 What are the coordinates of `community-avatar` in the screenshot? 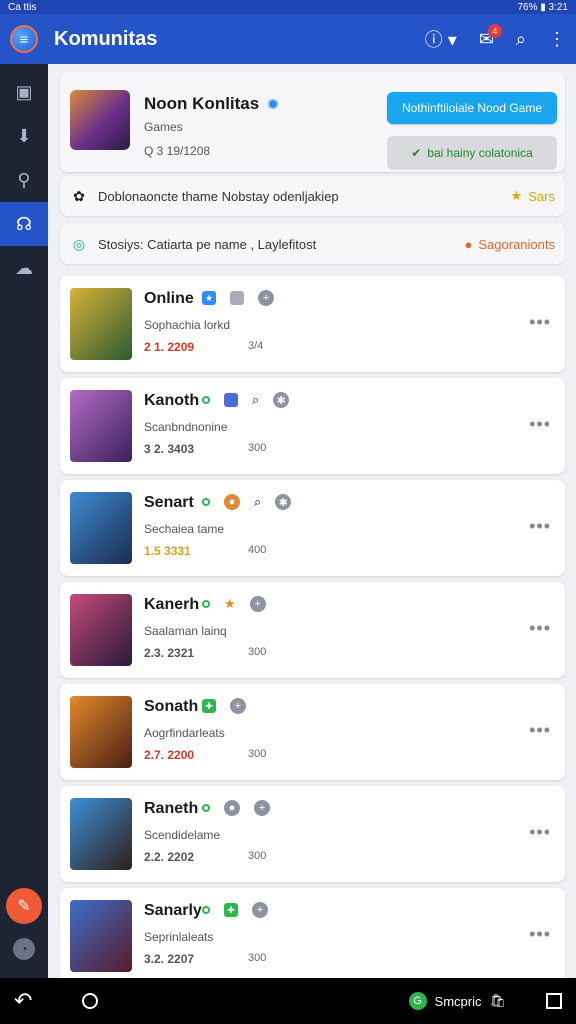 It's located at (100, 120).